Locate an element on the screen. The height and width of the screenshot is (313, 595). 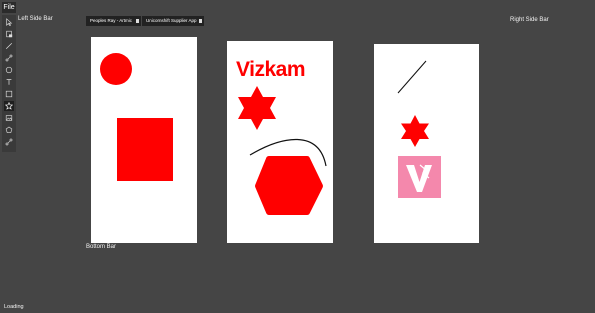
text-icon is located at coordinates (9, 82).